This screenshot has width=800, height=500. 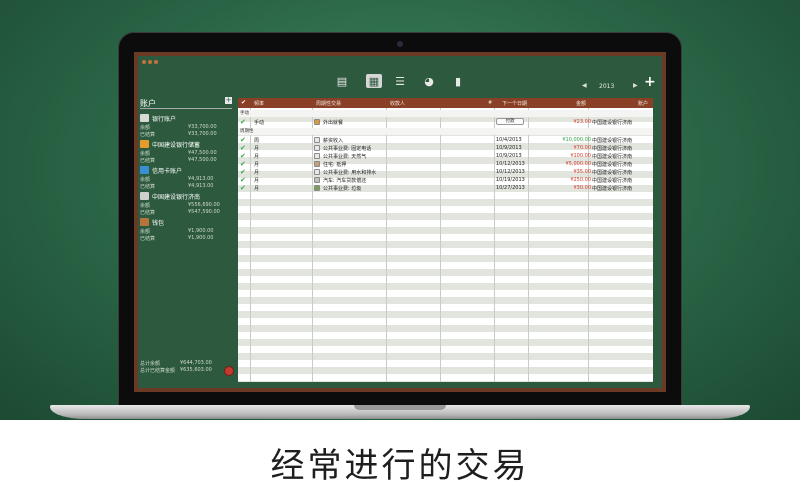 I want to click on account-name: 钱包, so click(x=158, y=223).